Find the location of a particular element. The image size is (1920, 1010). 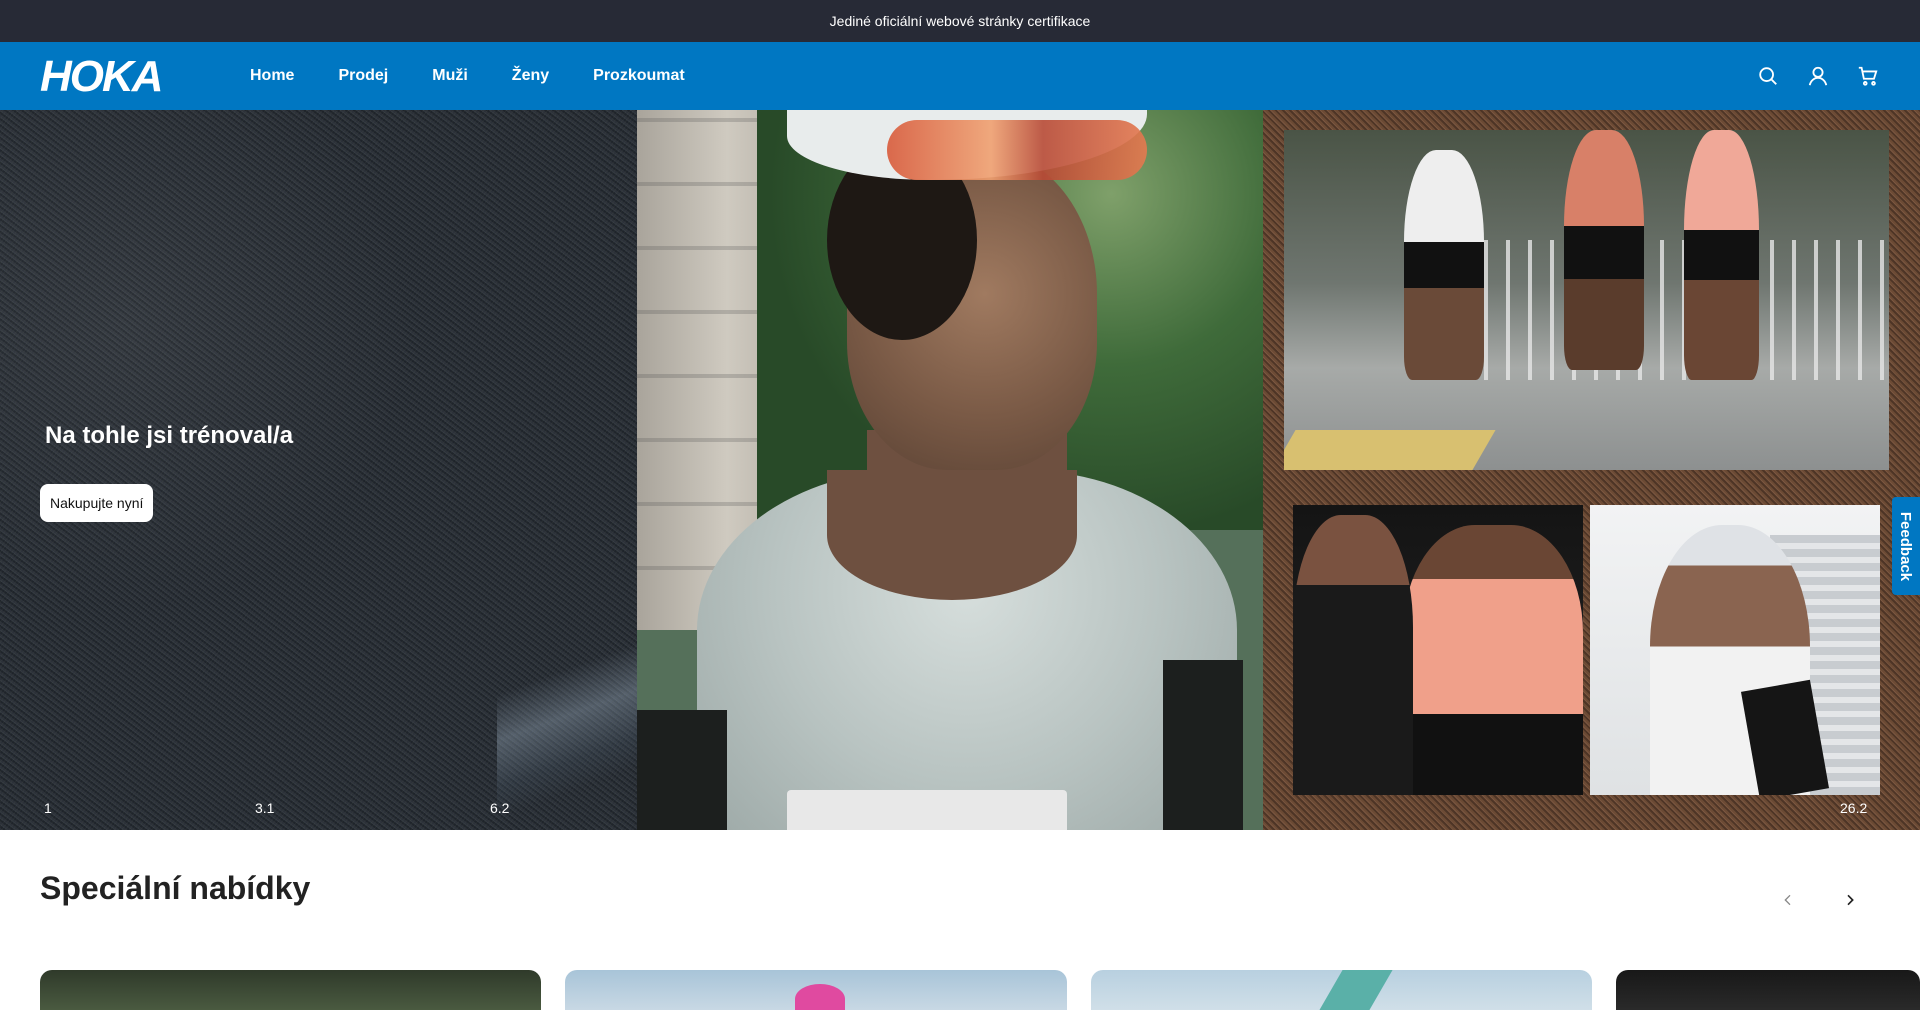

runner-portrait-photo is located at coordinates (1735, 650).